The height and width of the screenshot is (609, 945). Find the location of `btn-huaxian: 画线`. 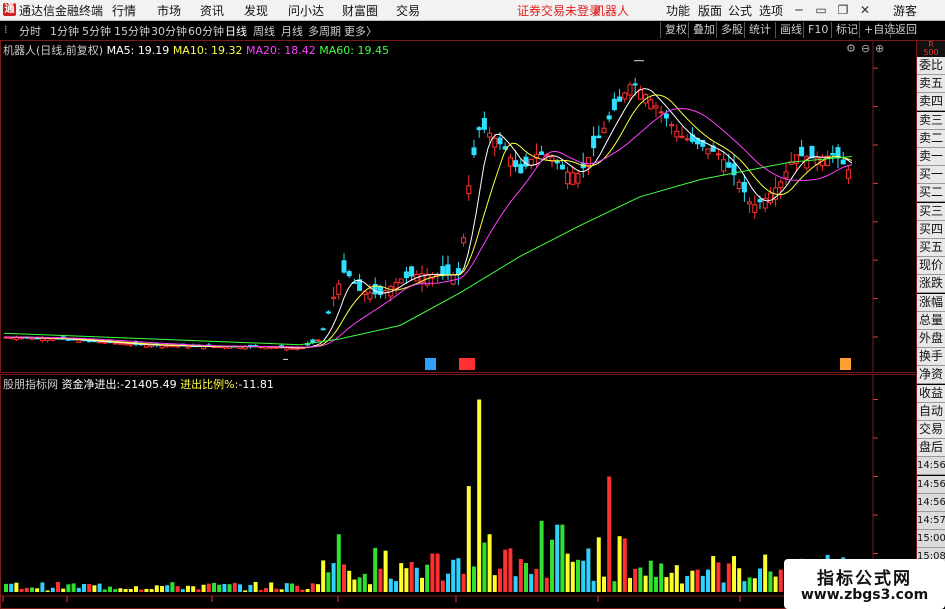

btn-huaxian: 画线 is located at coordinates (790, 30).